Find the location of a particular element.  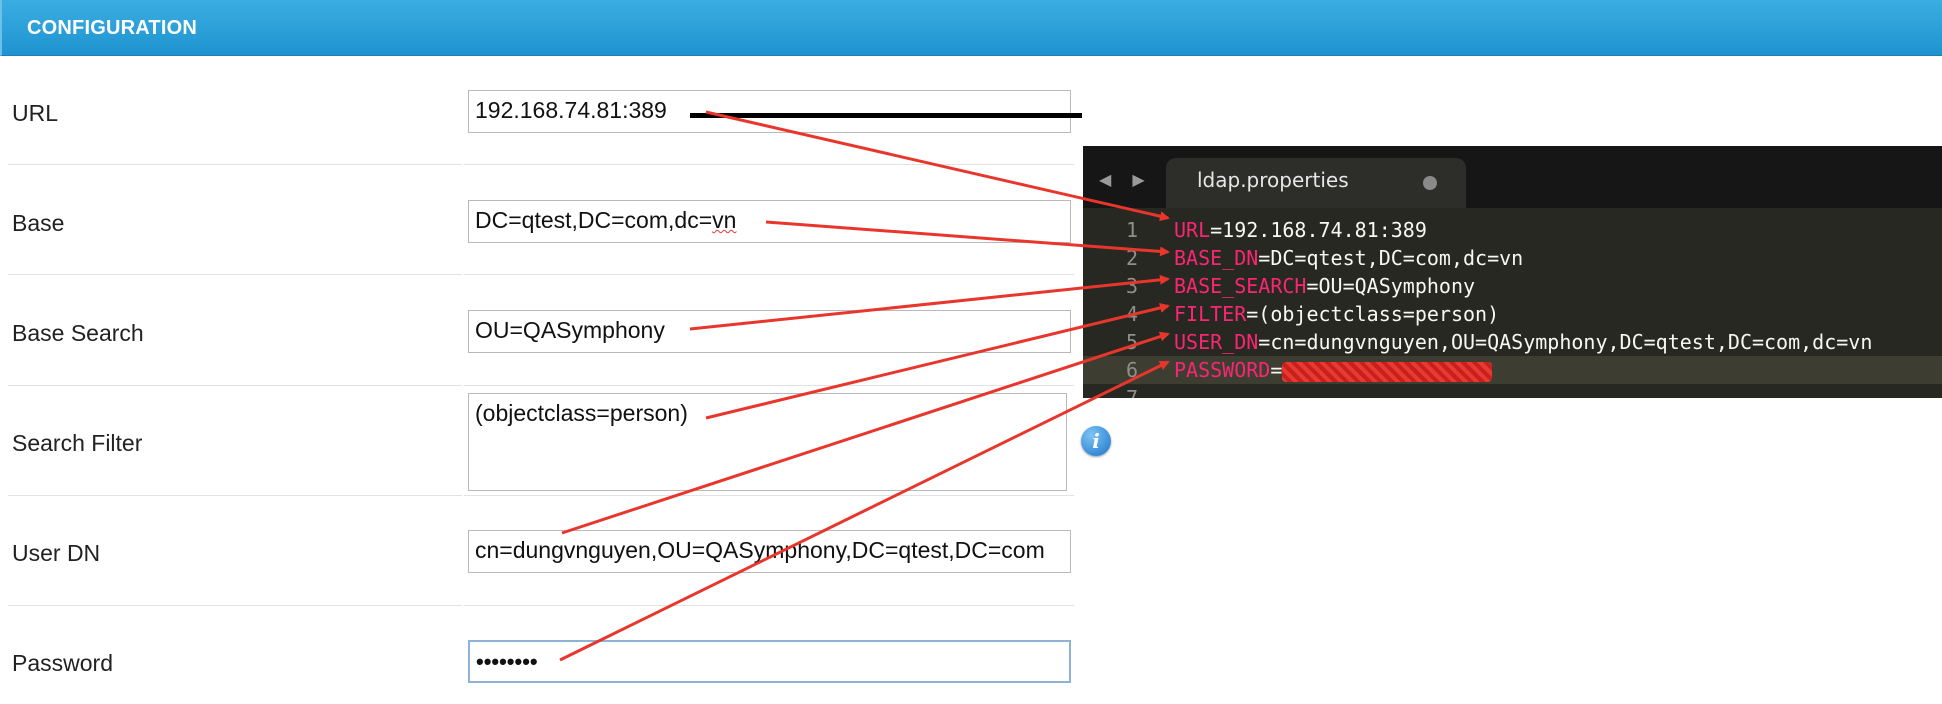

arrow-filter is located at coordinates (937, 361).